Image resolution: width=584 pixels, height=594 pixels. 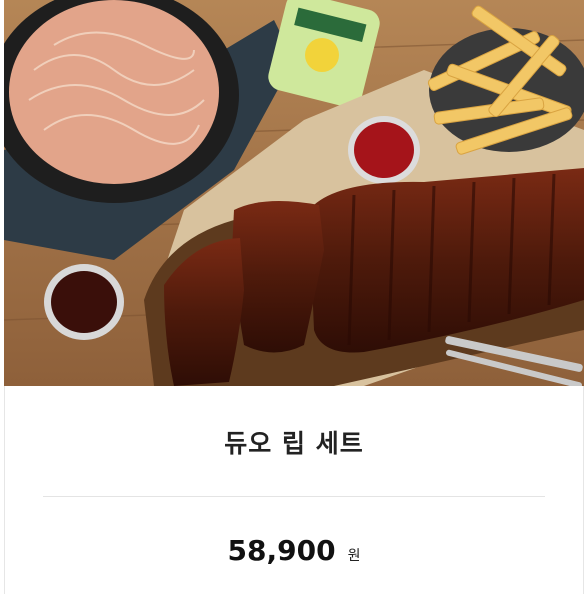 I want to click on currency-unit: 원, so click(x=354, y=556).